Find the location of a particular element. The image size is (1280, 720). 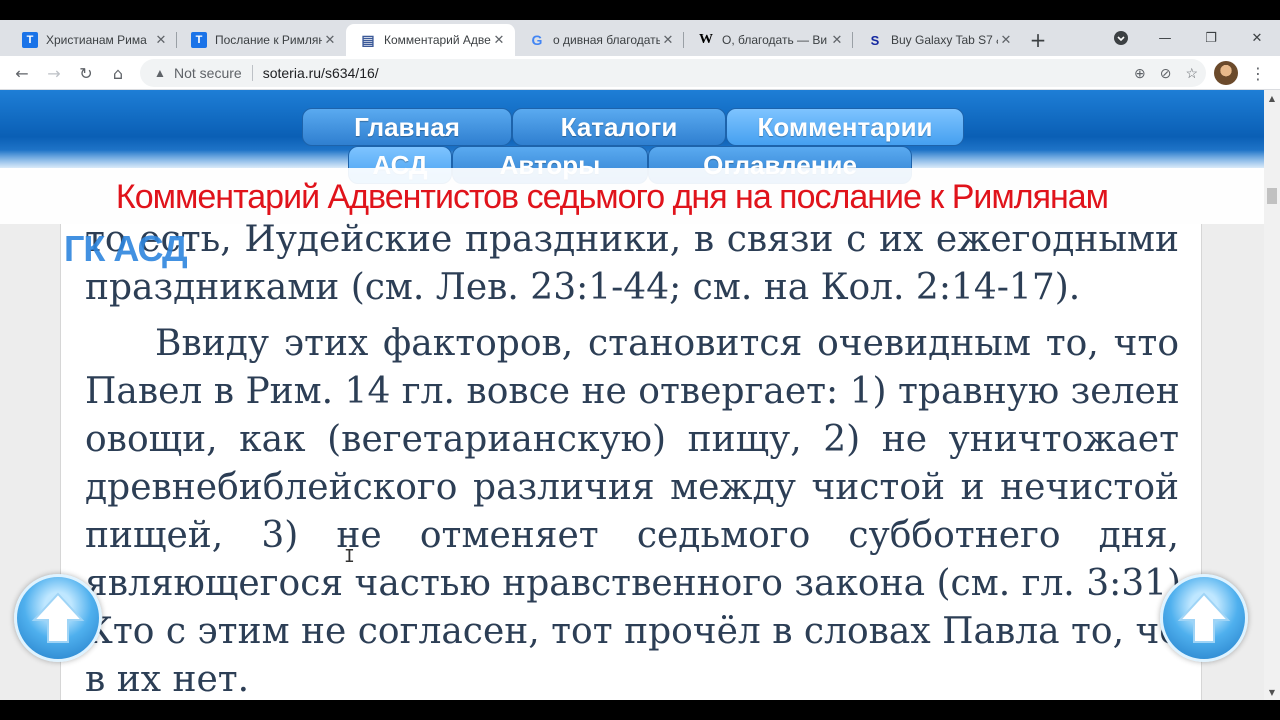

tab-title: Buy Galaxy Tab S7 & is located at coordinates (944, 40).